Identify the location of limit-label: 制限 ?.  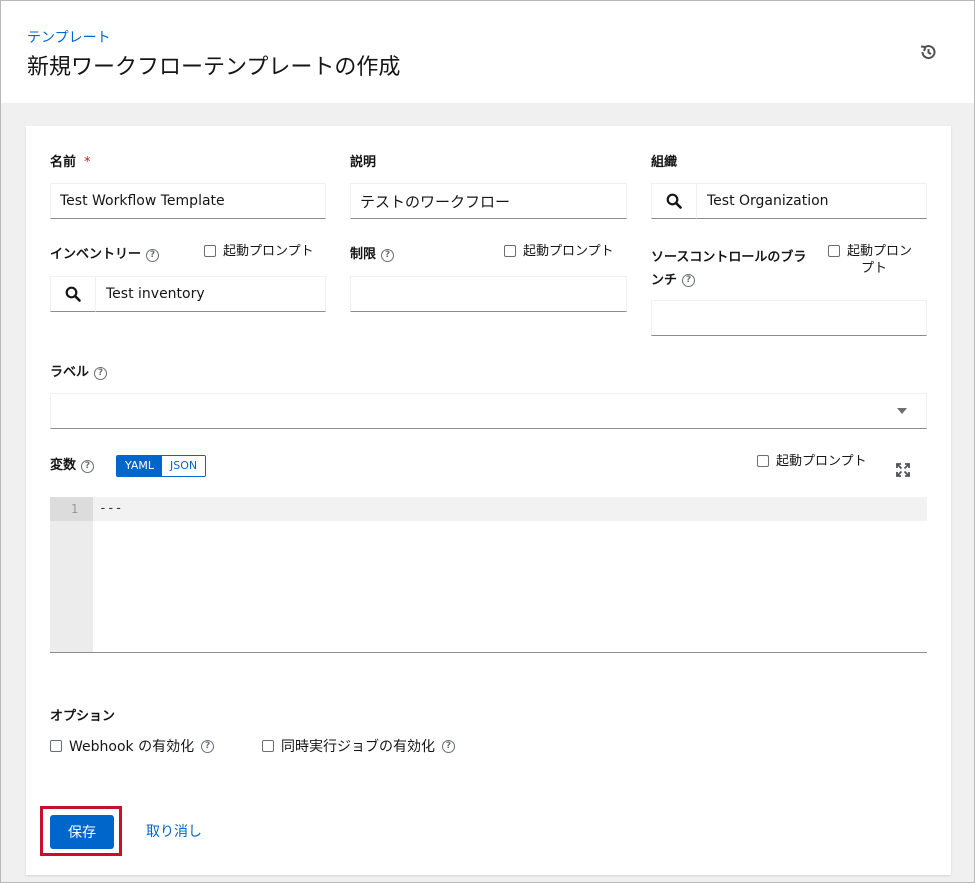
(372, 255).